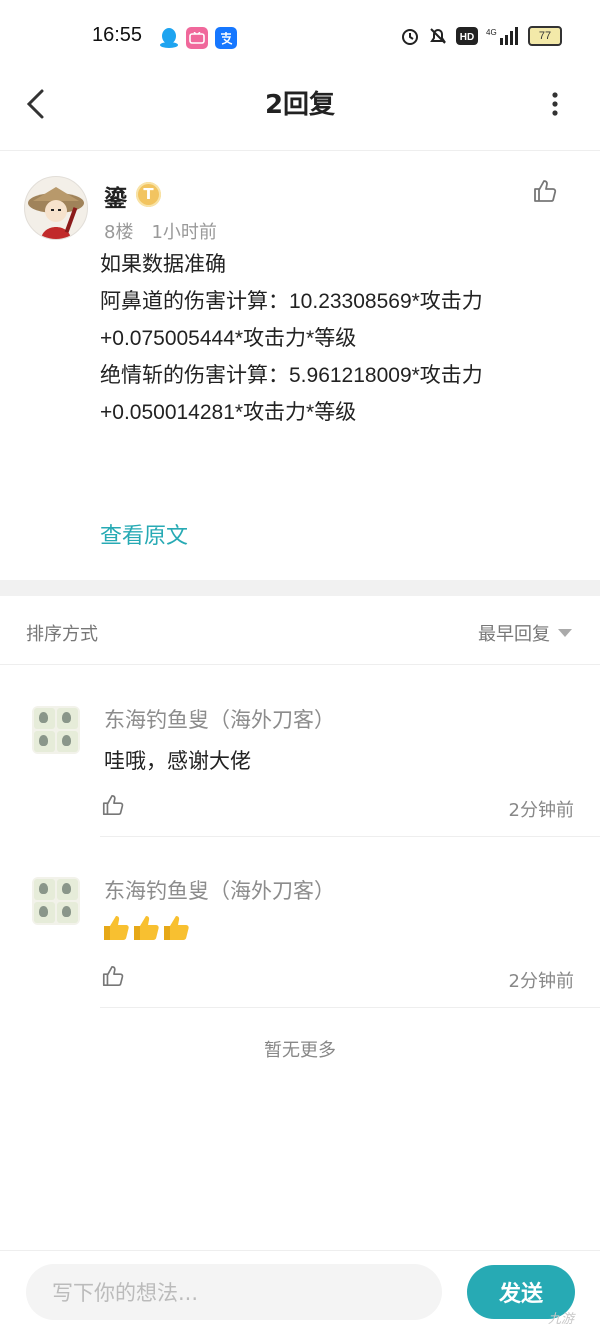 The width and height of the screenshot is (600, 1333). I want to click on no-more-text: 暂无更多, so click(300, 1050).